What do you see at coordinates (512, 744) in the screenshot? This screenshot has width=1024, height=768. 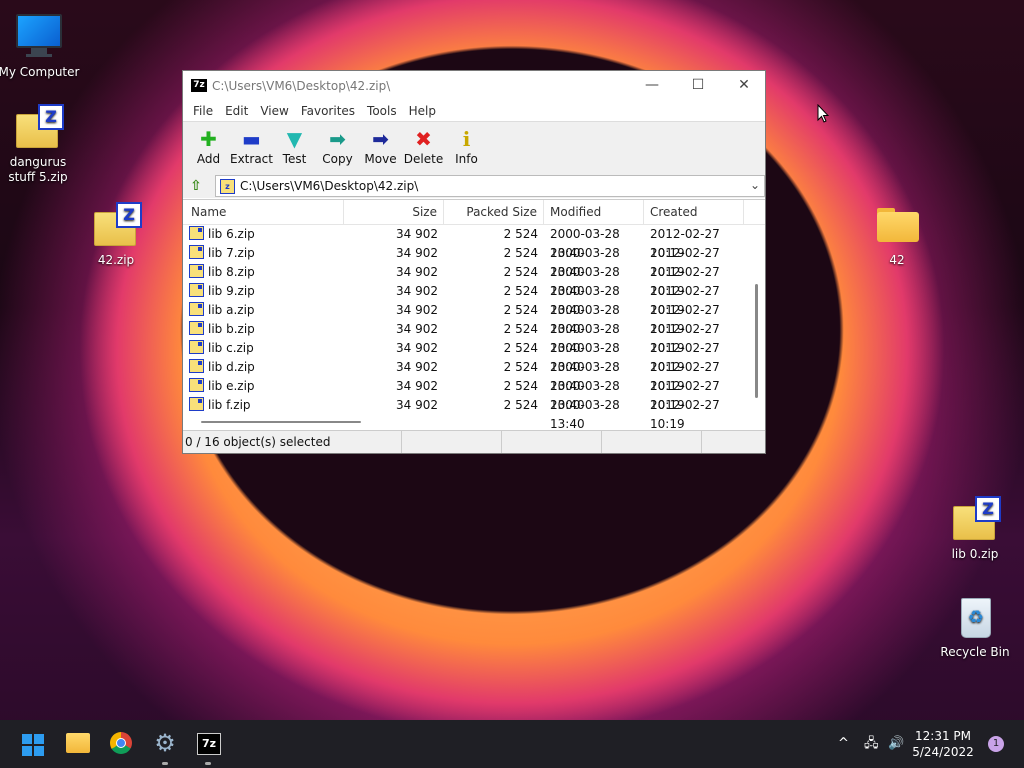 I see `taskbar: ⚙ 7z ^ 🖧 🔊 12:31 PM 5/24/2022 1` at bounding box center [512, 744].